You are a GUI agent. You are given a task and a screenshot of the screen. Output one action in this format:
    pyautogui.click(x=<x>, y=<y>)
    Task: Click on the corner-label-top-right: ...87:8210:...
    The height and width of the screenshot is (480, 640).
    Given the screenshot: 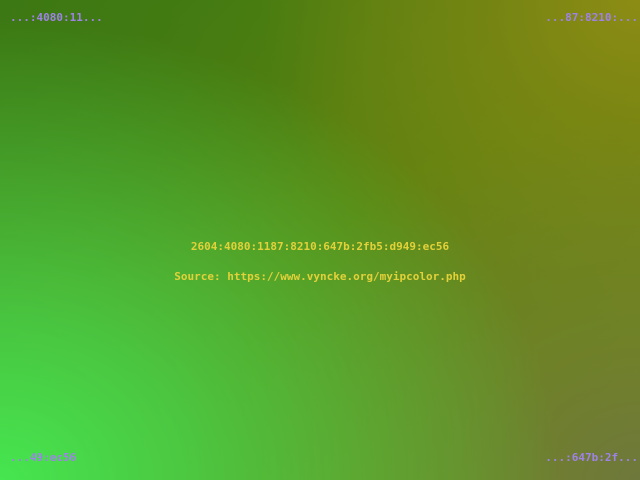 What is the action you would take?
    pyautogui.click(x=591, y=17)
    